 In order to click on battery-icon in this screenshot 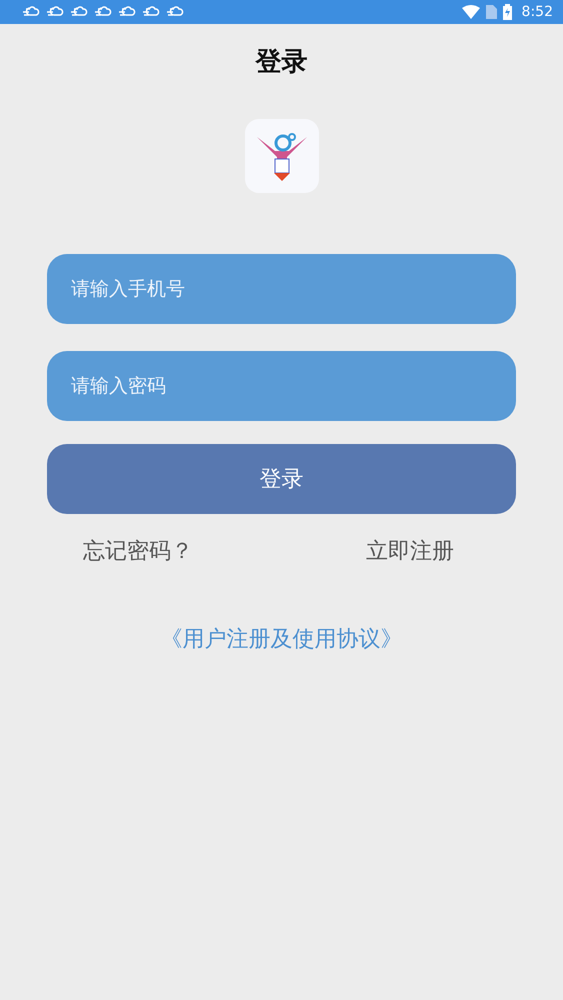, I will do `click(507, 12)`.